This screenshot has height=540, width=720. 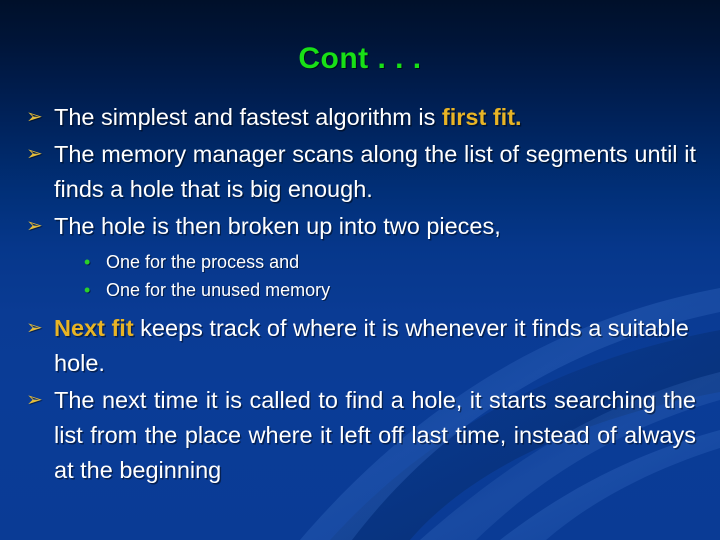 What do you see at coordinates (360, 290) in the screenshot?
I see `sub-bullet-item-2: • One for the unused memory` at bounding box center [360, 290].